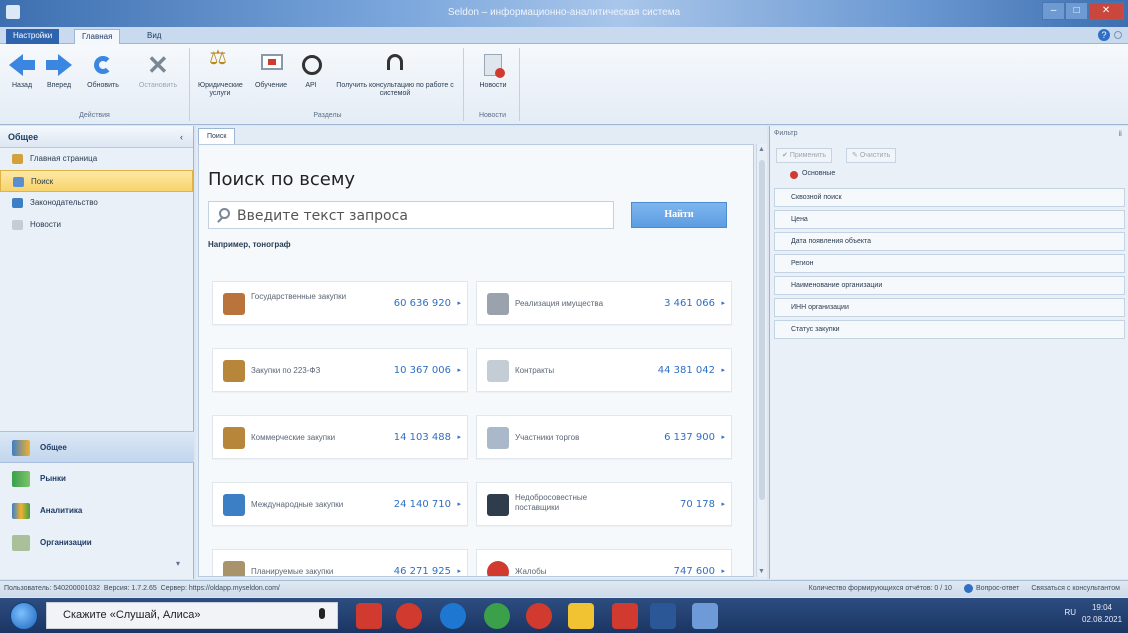 The image size is (1128, 633). What do you see at coordinates (949, 263) in the screenshot?
I see `filter-row: Регион` at bounding box center [949, 263].